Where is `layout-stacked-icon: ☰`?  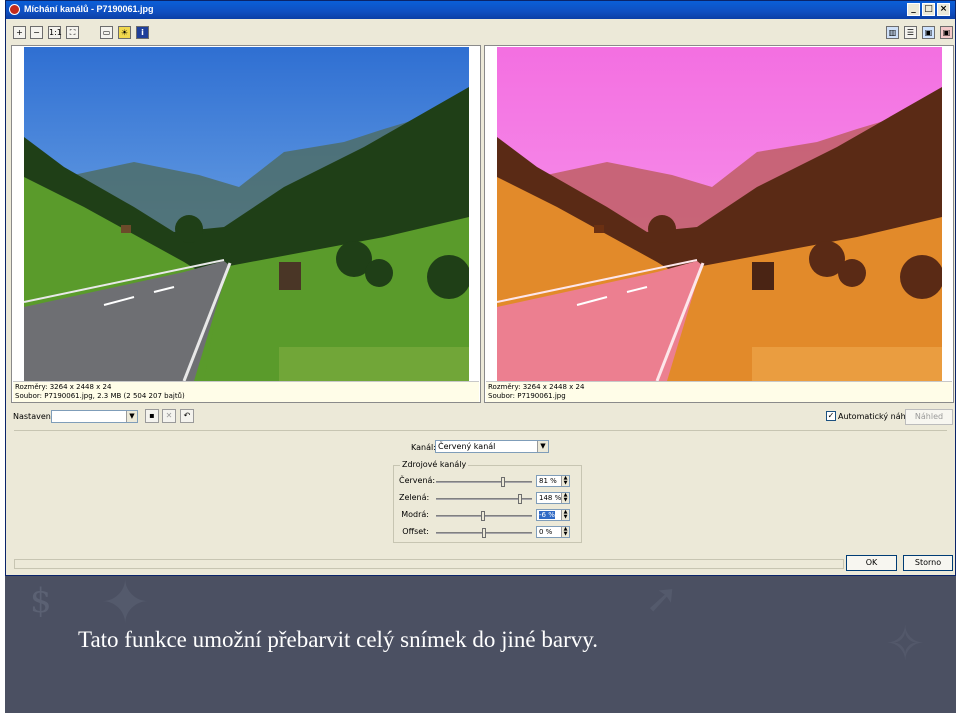
layout-stacked-icon: ☰ is located at coordinates (910, 32).